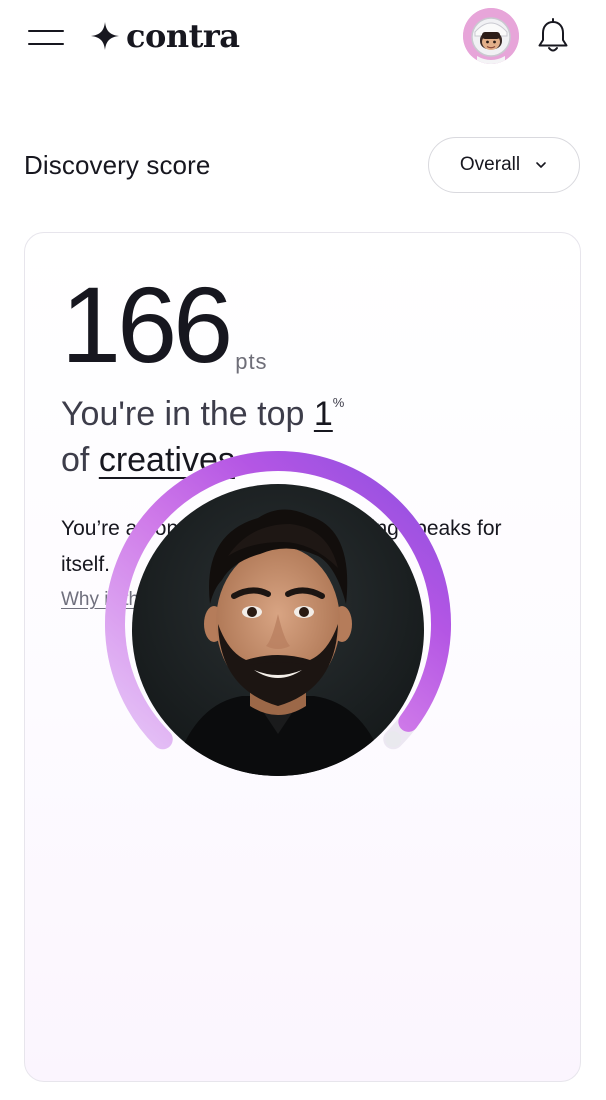 This screenshot has height=1100, width=606. I want to click on profile-portrait-image, so click(278, 630).